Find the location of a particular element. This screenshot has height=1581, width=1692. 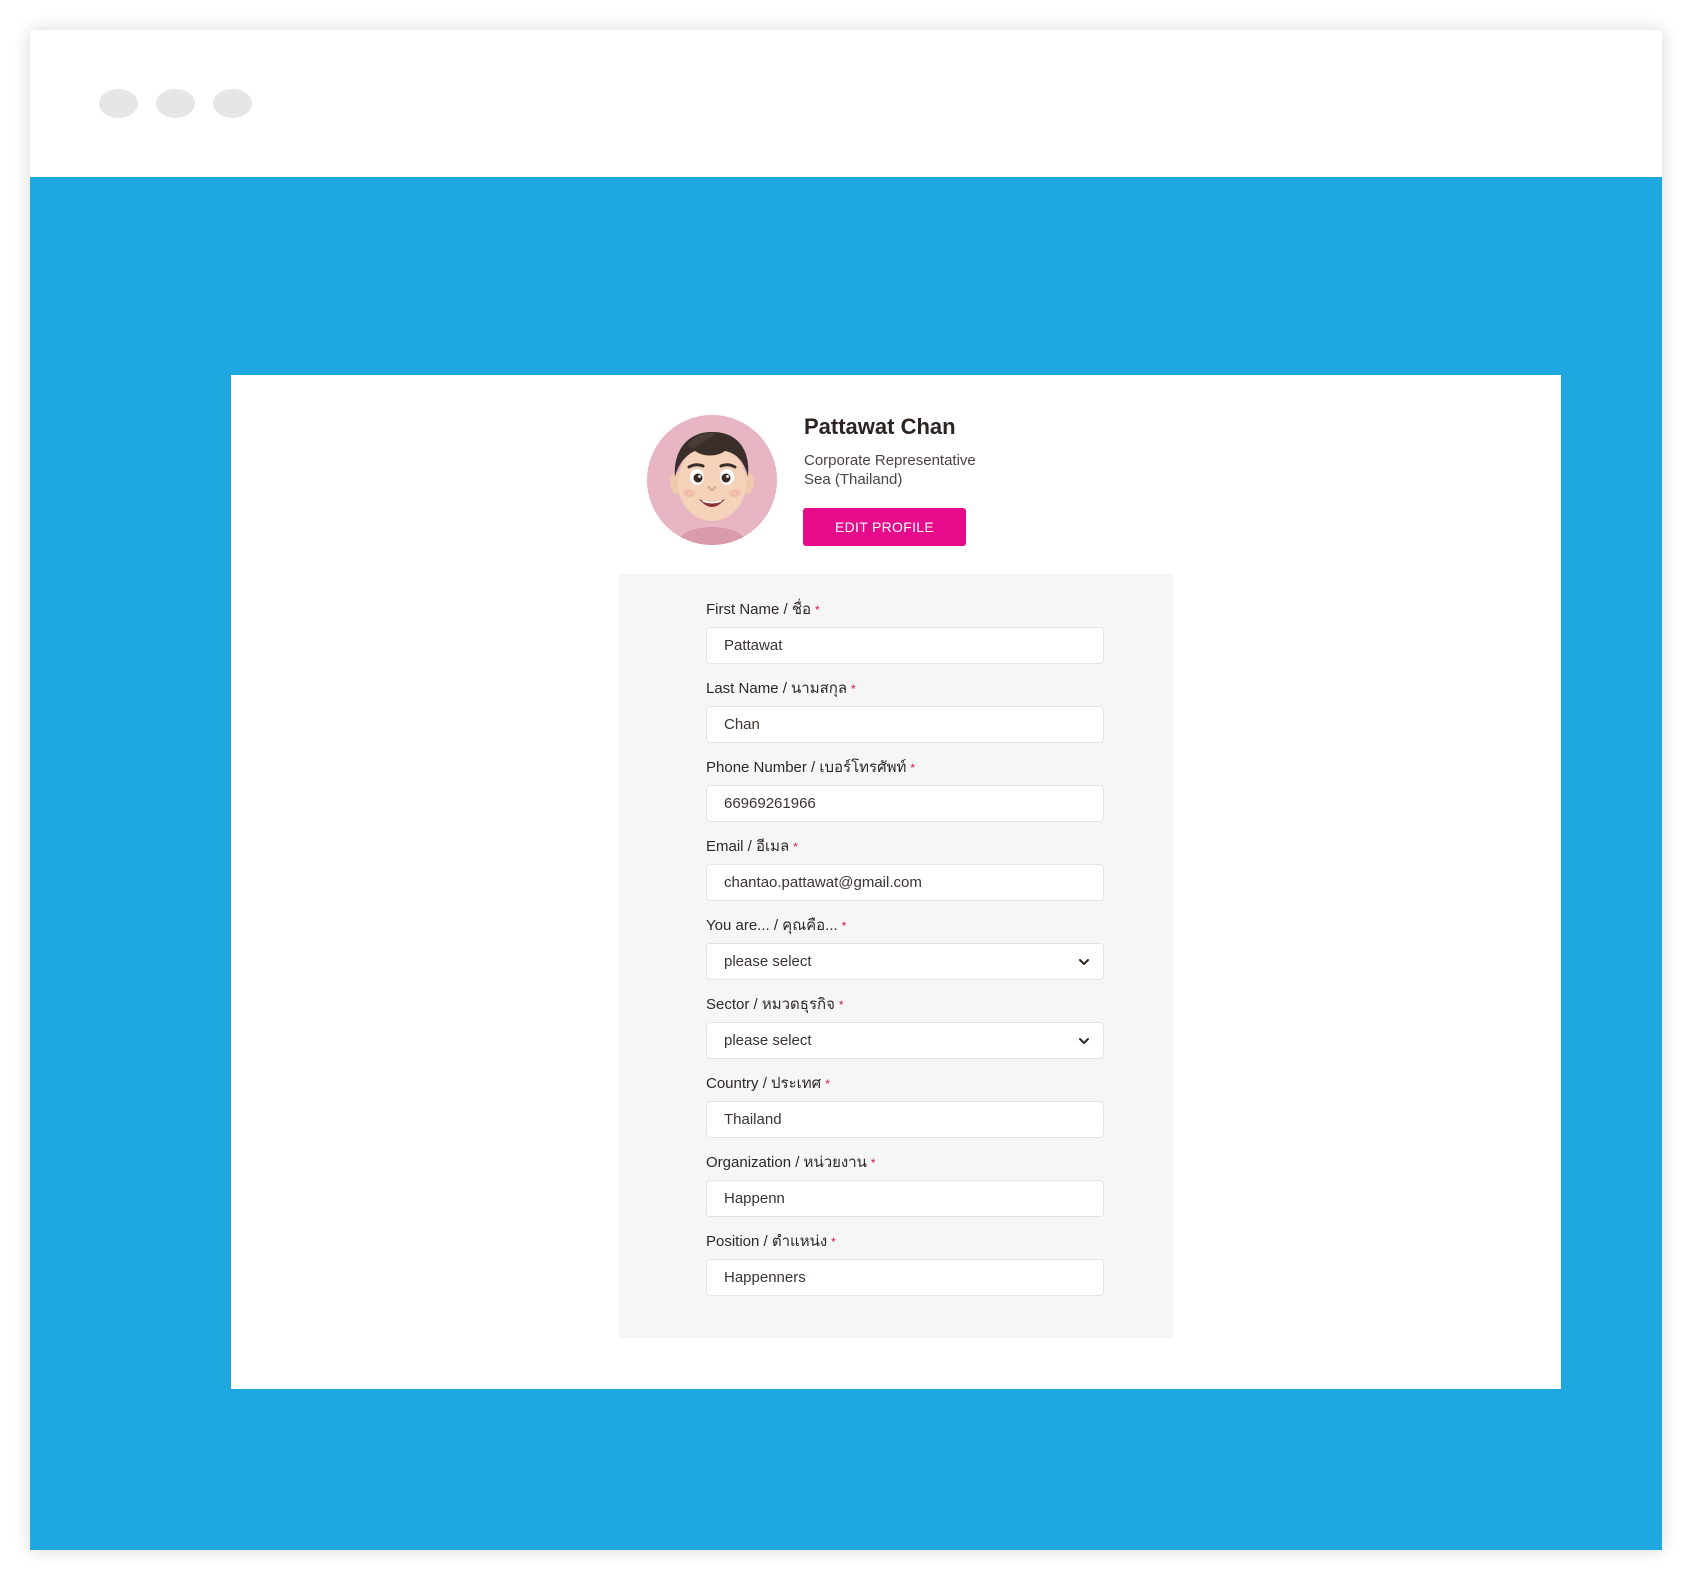

field-label: Sector / หมวดธุรกิจ * is located at coordinates (775, 1004).